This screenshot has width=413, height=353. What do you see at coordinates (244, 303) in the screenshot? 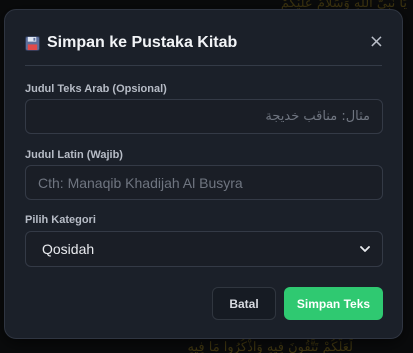
I see `cancel-button: Batal` at bounding box center [244, 303].